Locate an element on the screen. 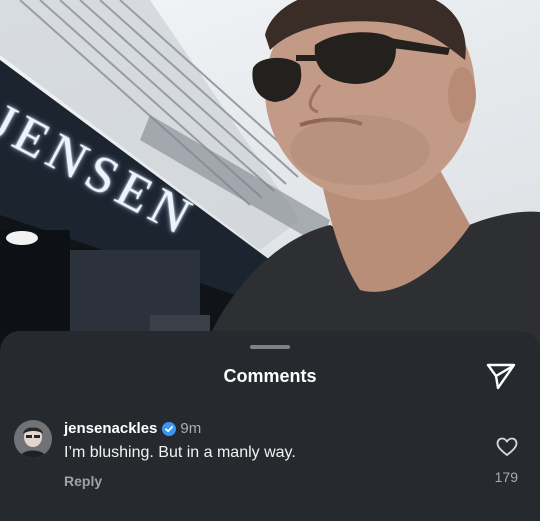  comment-header: jensenackles 9m is located at coordinates (132, 428).